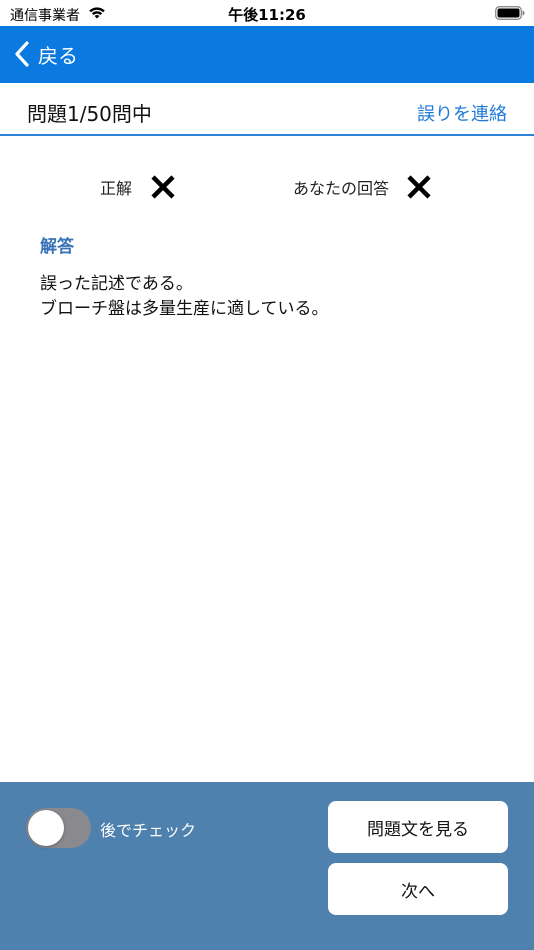 The height and width of the screenshot is (950, 534). I want to click on explanation-line: ブローチ盤は多量生産に適している。, so click(184, 309).